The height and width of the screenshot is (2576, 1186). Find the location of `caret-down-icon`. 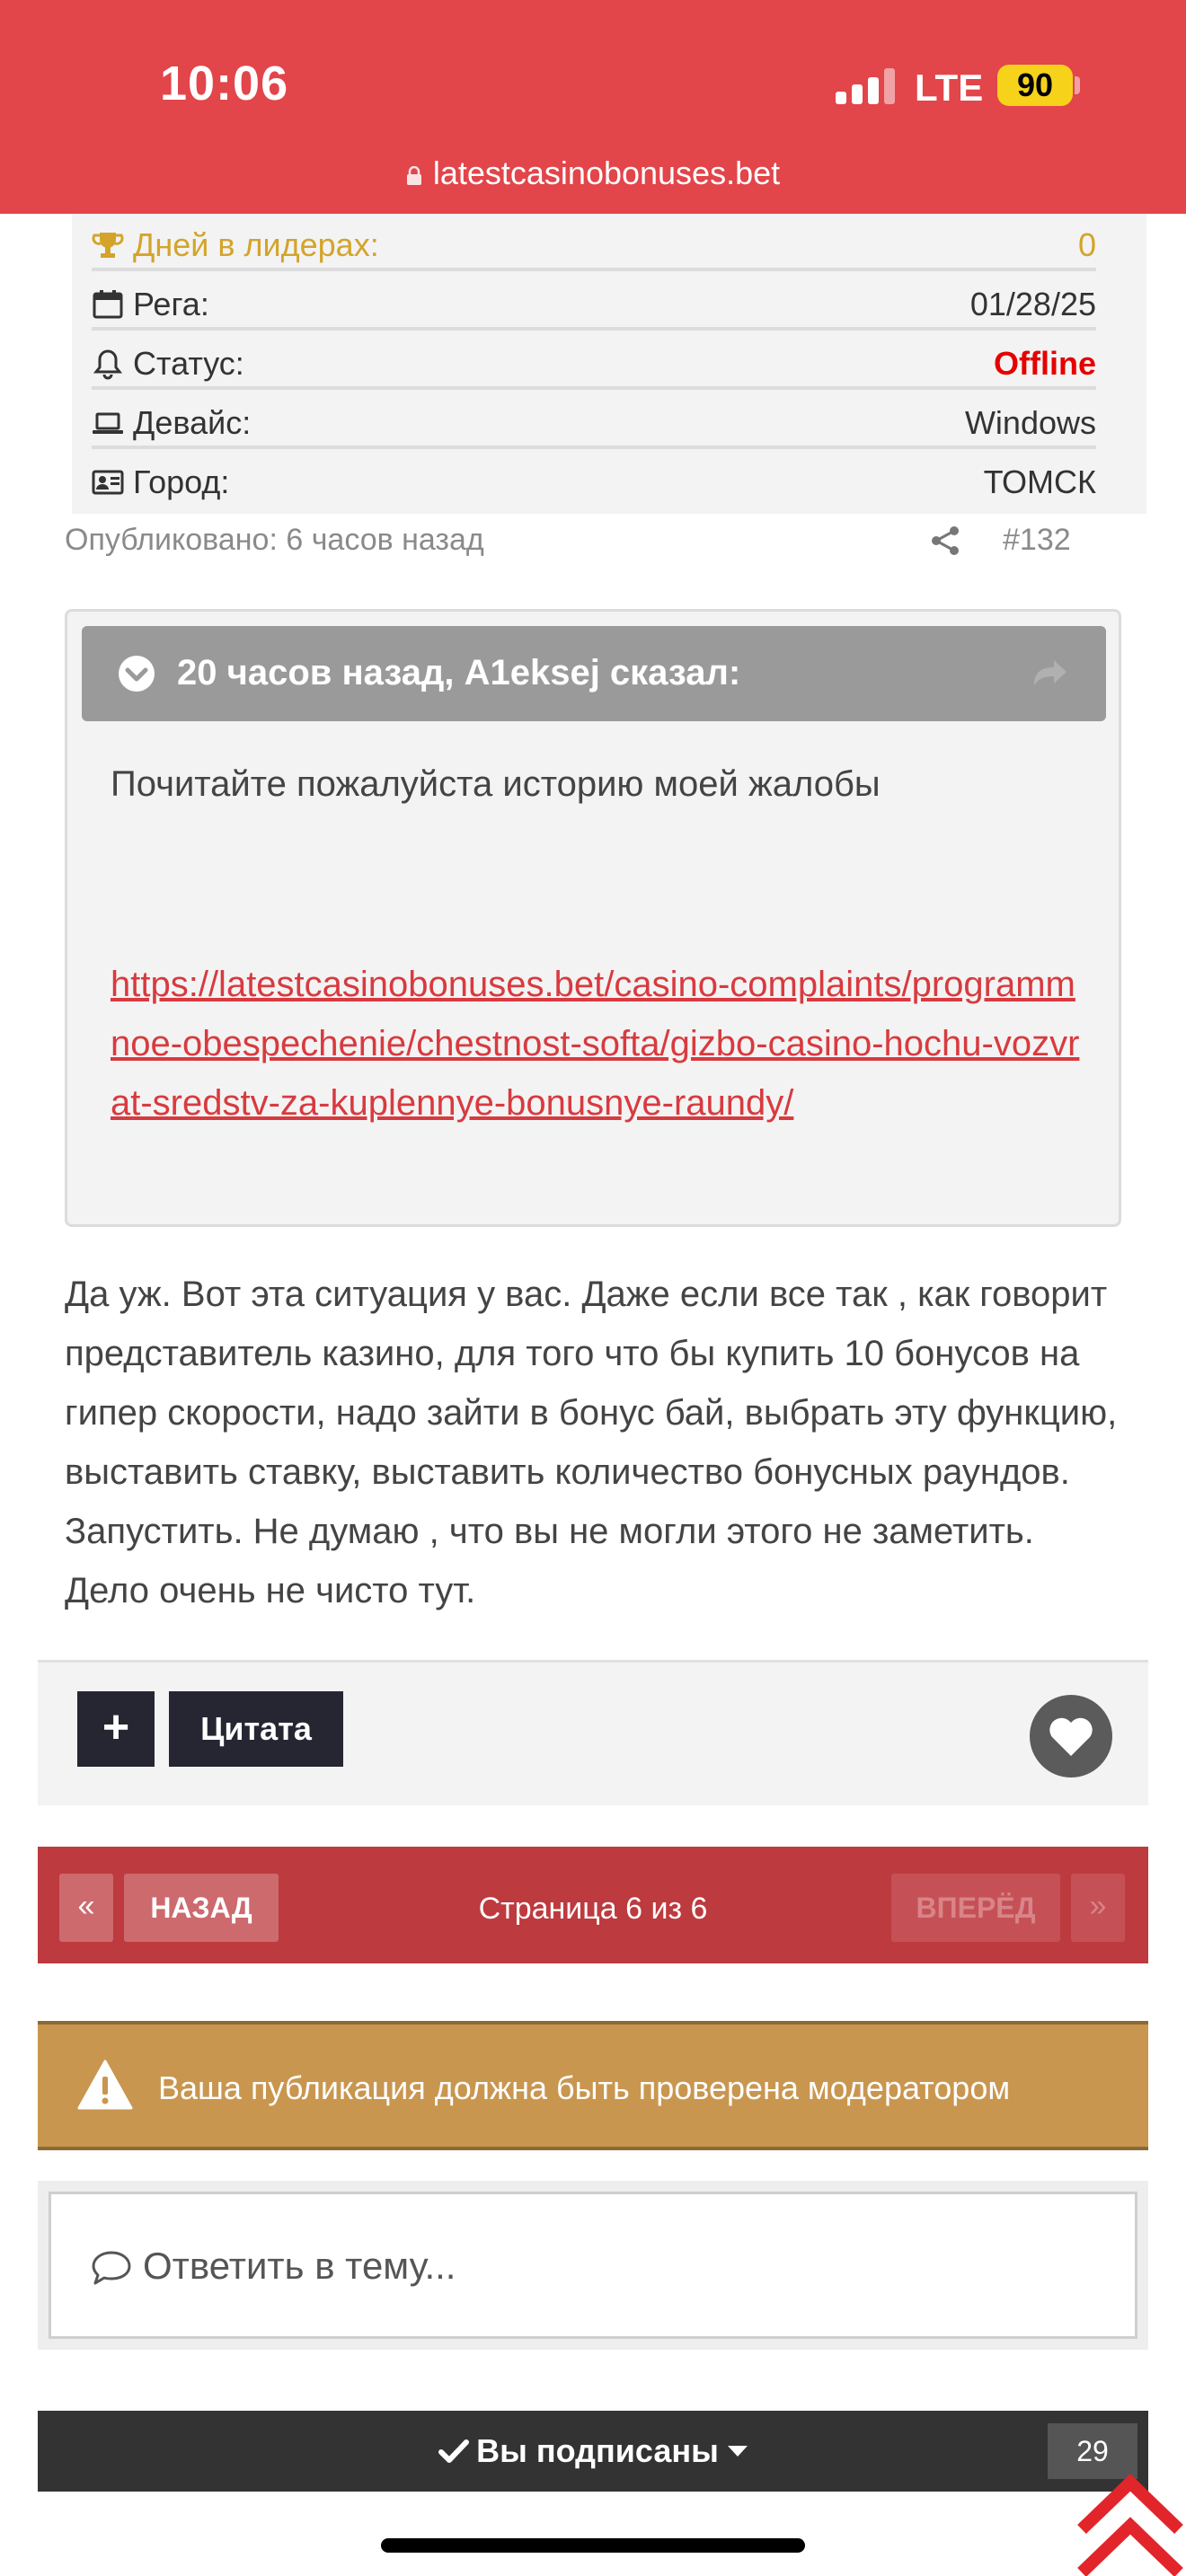

caret-down-icon is located at coordinates (737, 2451).